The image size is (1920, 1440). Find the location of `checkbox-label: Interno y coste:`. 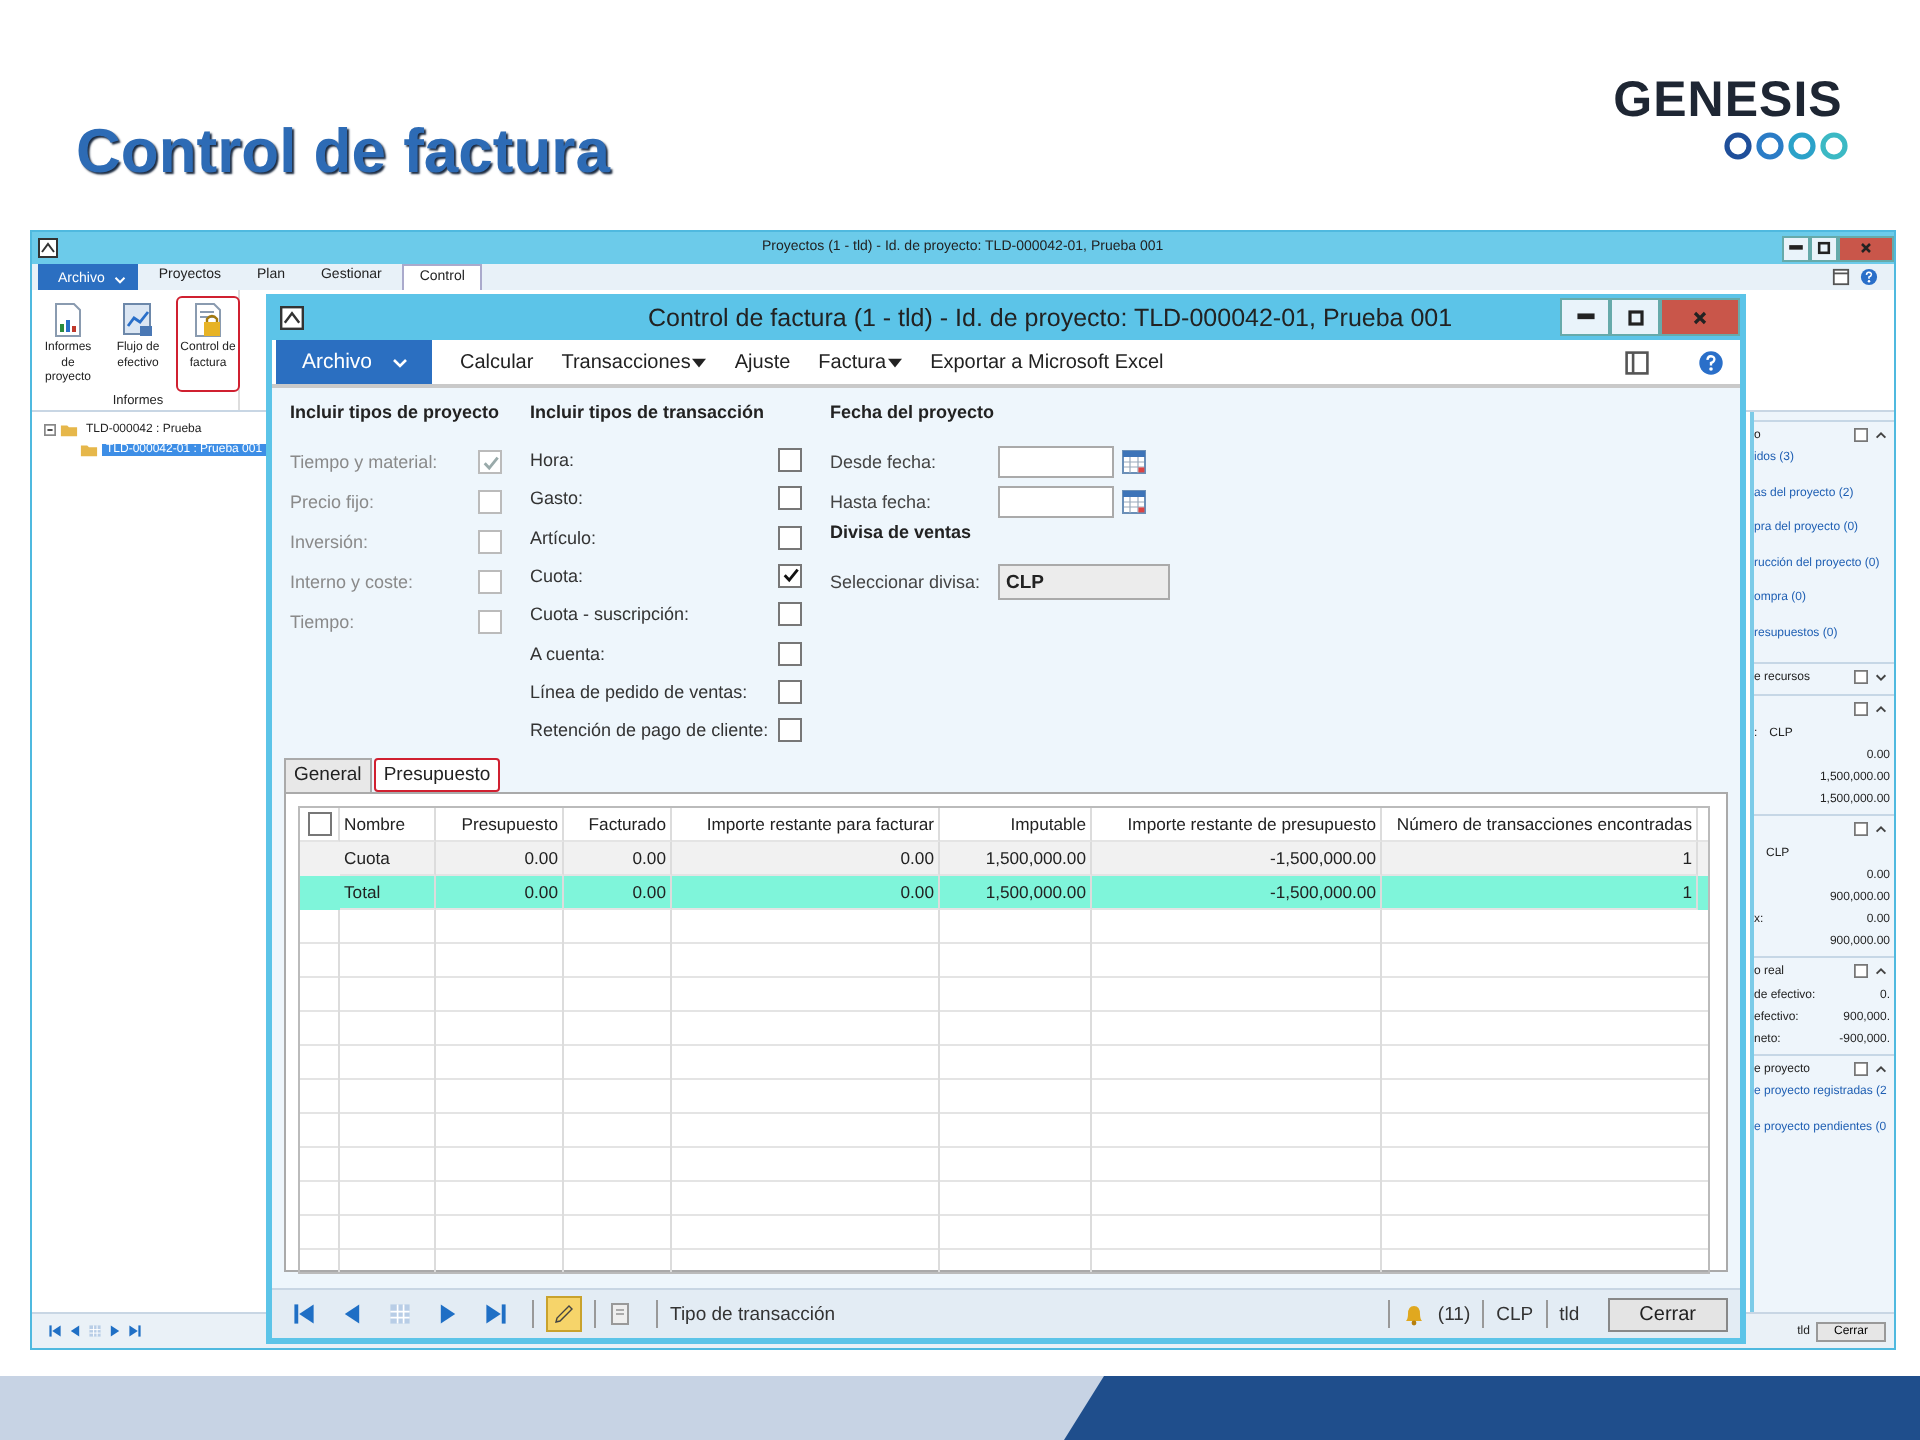

checkbox-label: Interno y coste: is located at coordinates (353, 582).